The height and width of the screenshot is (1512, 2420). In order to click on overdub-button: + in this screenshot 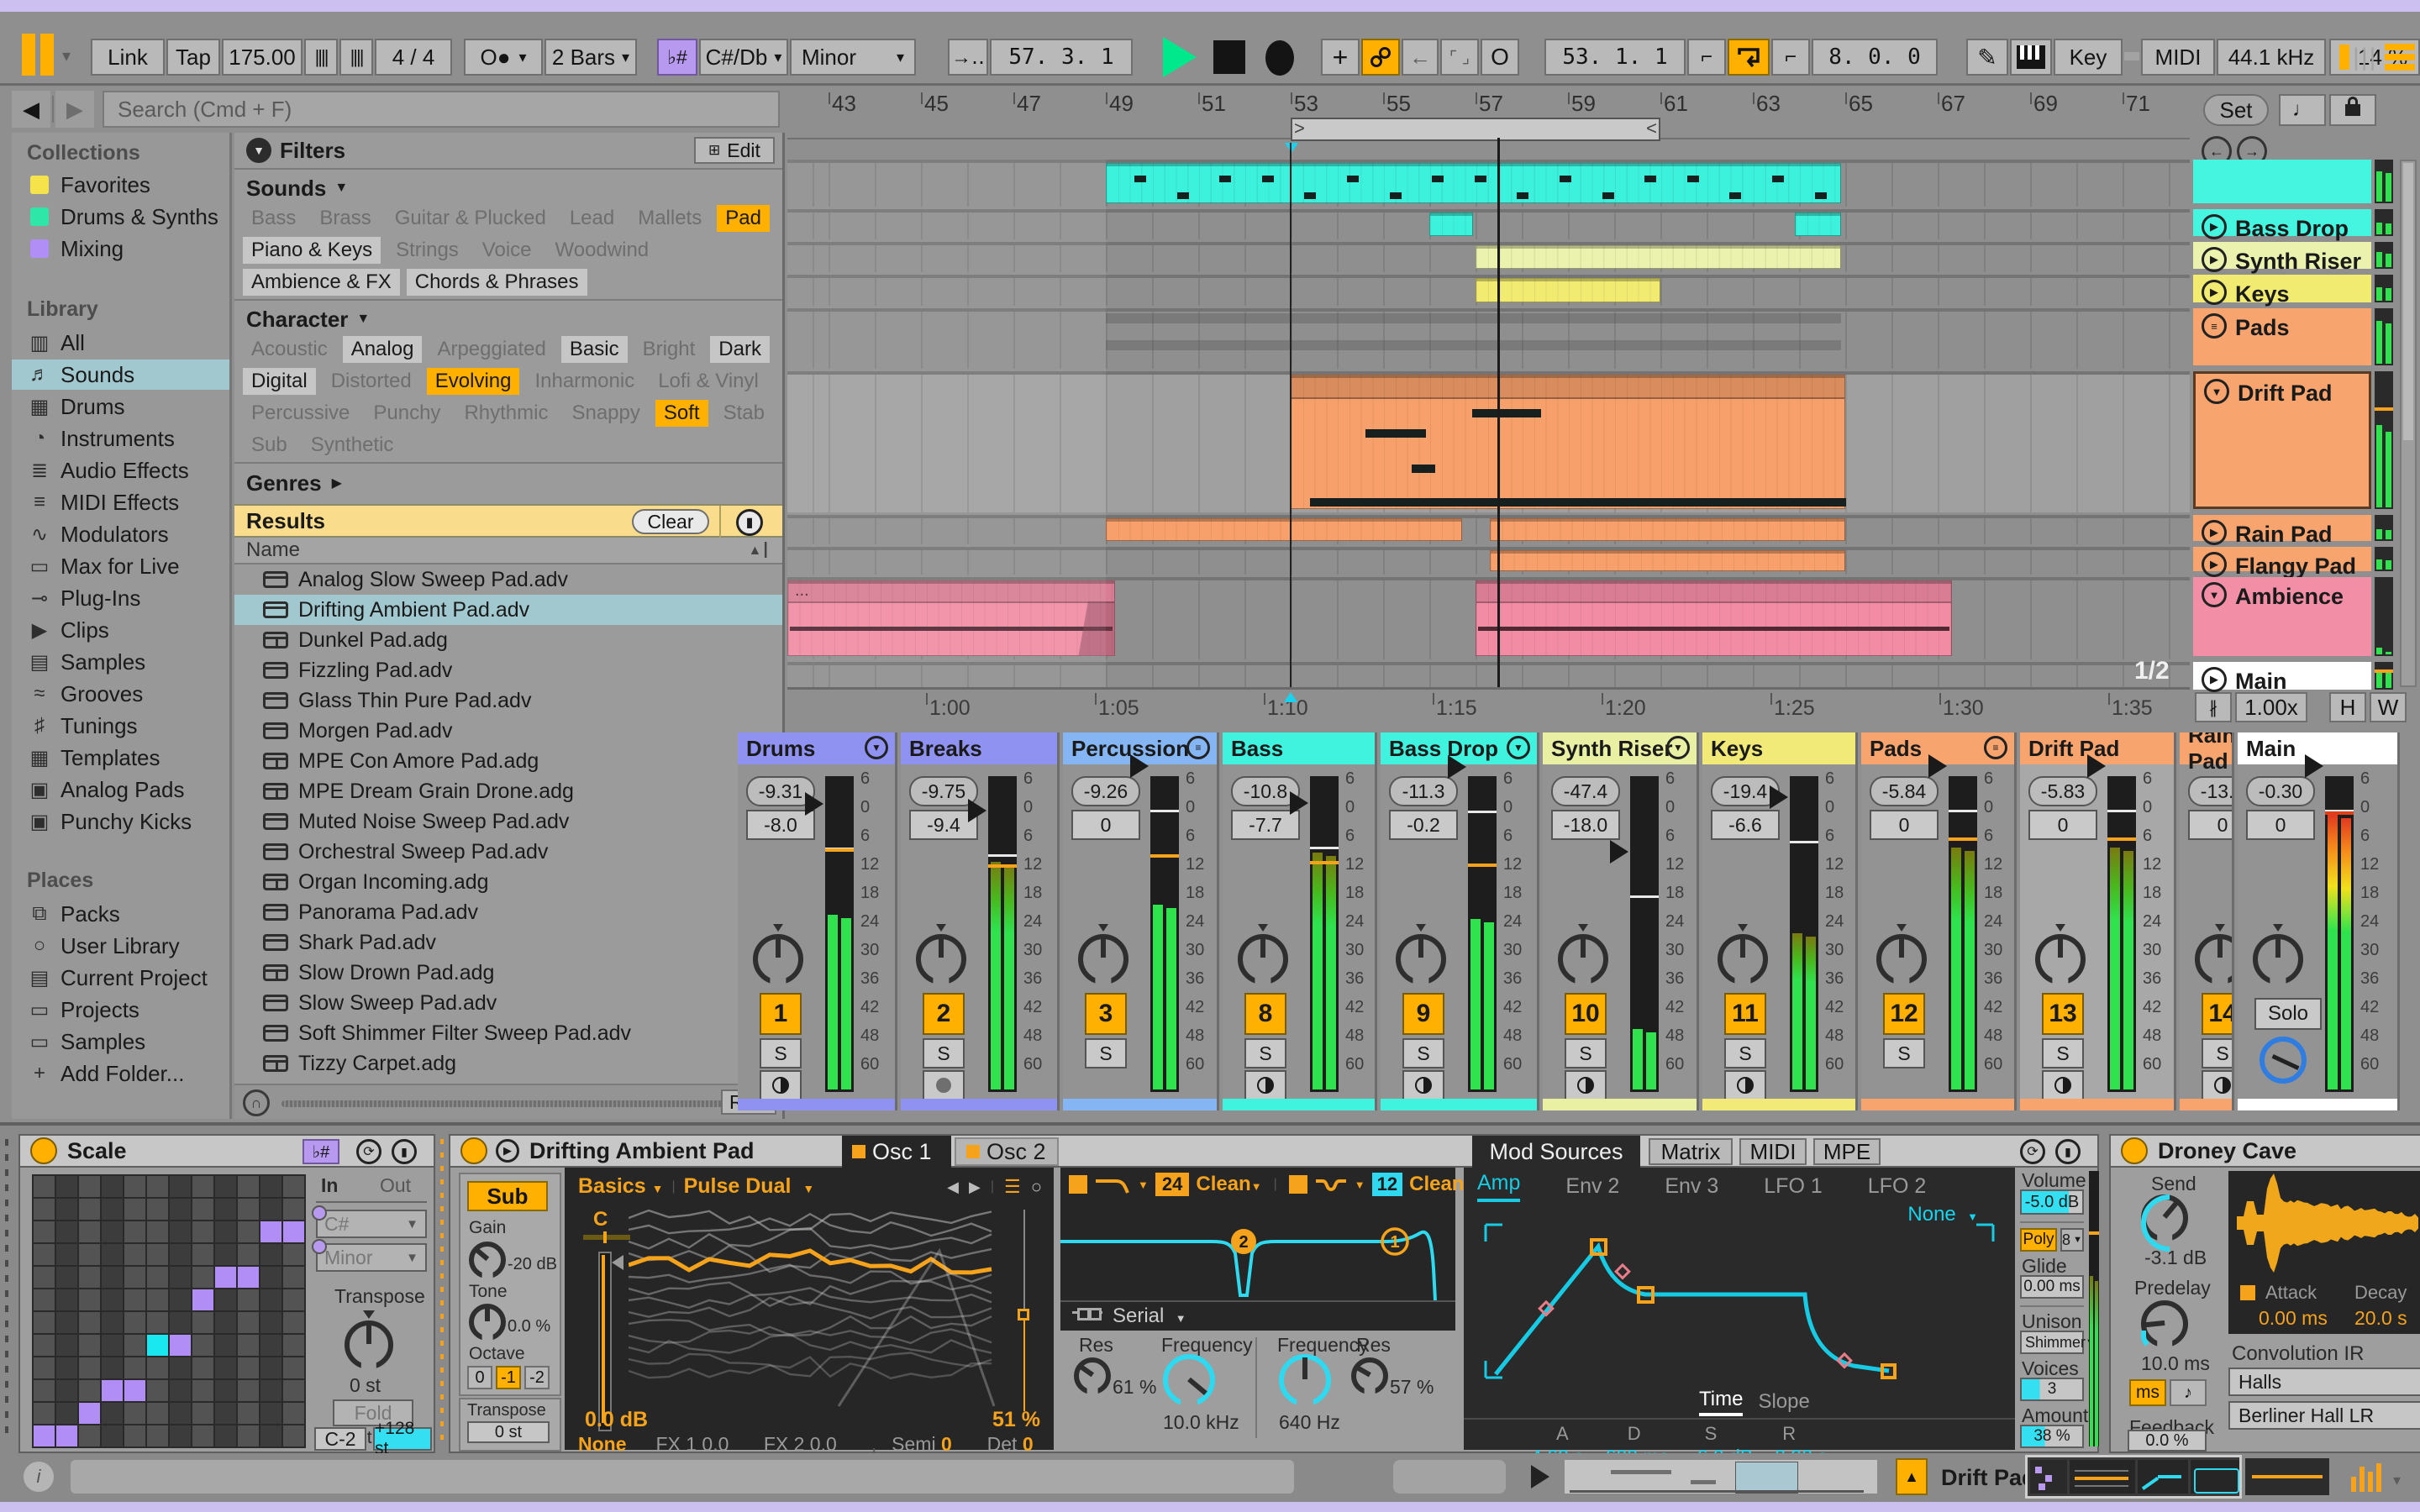, I will do `click(1341, 57)`.